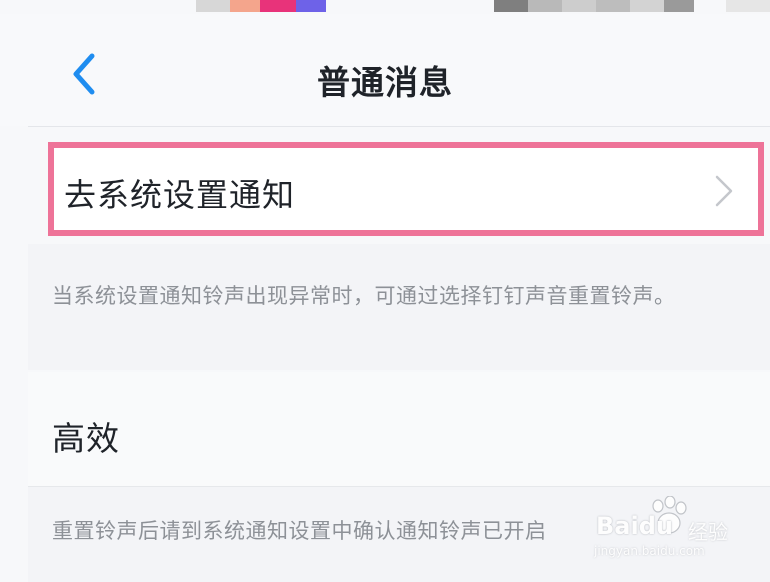 Image resolution: width=770 pixels, height=582 pixels. I want to click on section-title: 高效, so click(86, 438).